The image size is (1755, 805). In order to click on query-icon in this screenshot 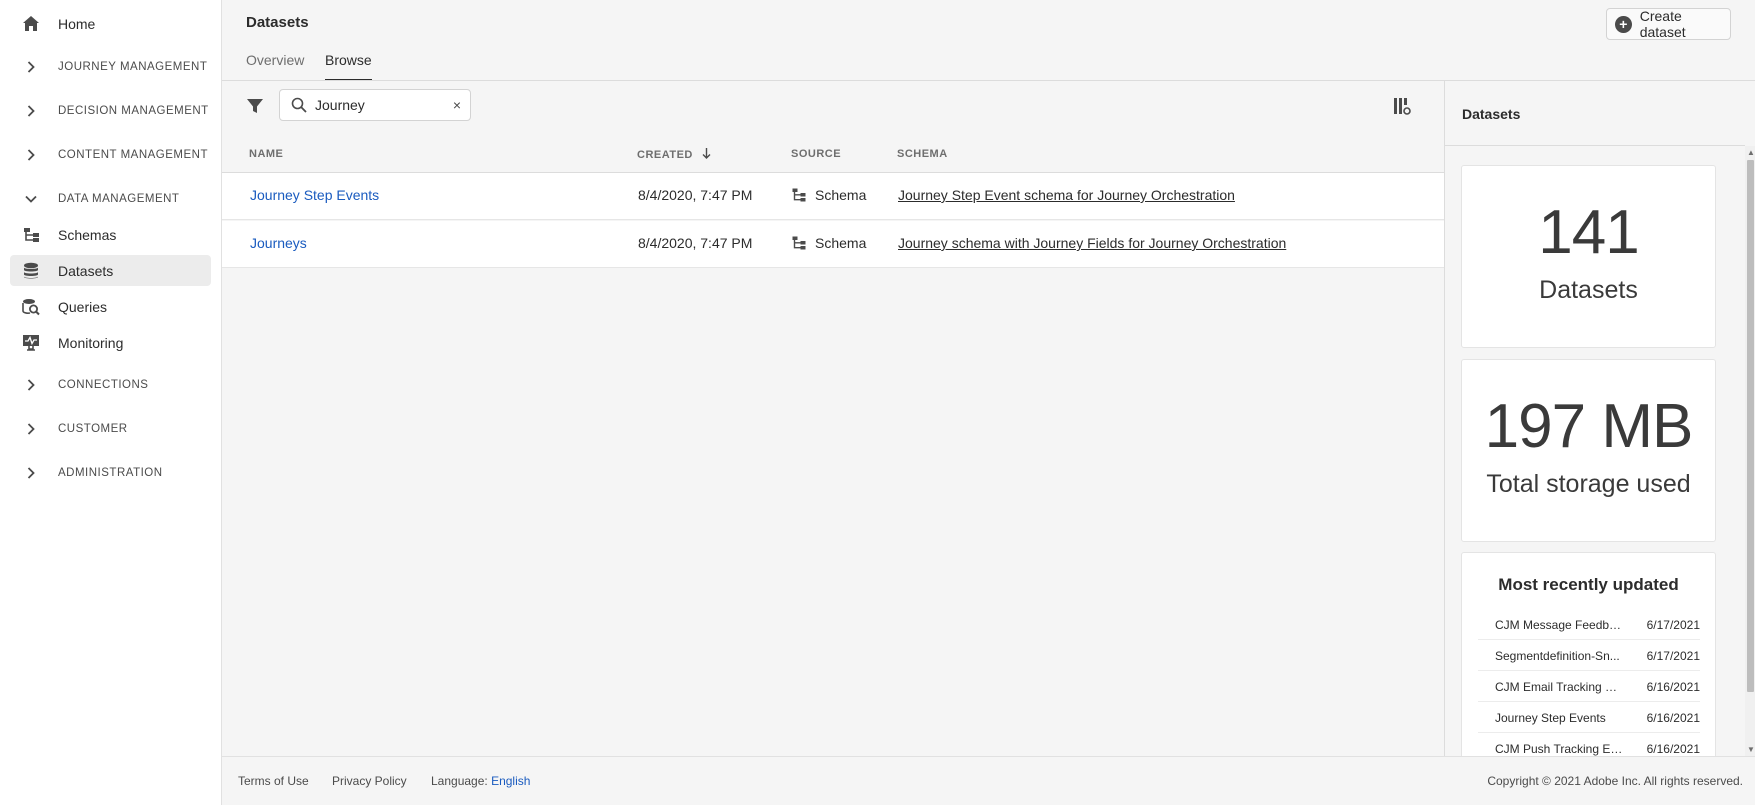, I will do `click(31, 307)`.